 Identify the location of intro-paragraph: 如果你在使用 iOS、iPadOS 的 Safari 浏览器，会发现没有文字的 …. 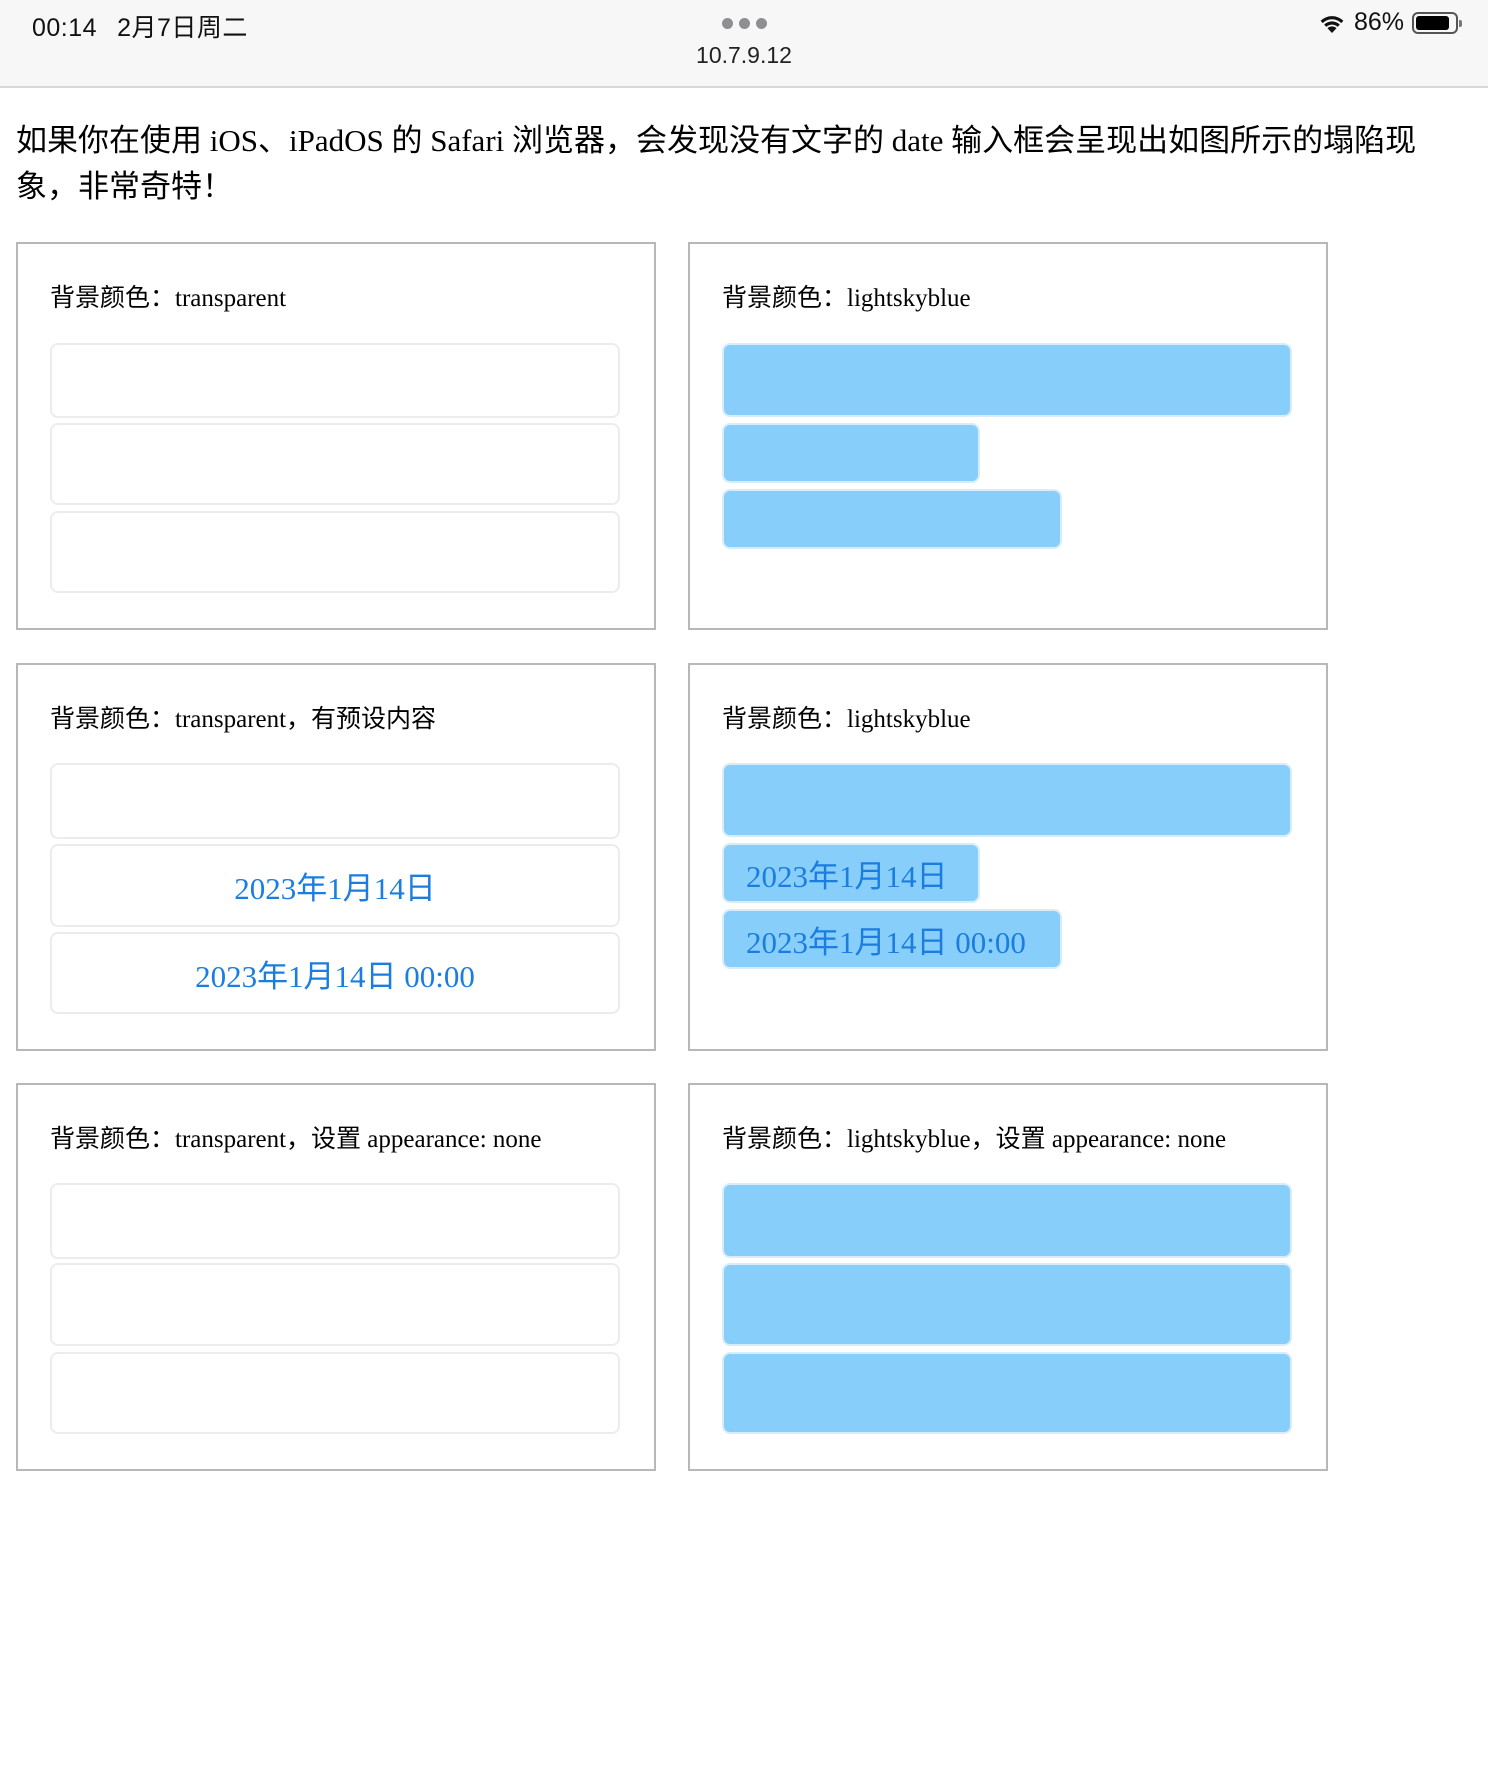
(716, 163).